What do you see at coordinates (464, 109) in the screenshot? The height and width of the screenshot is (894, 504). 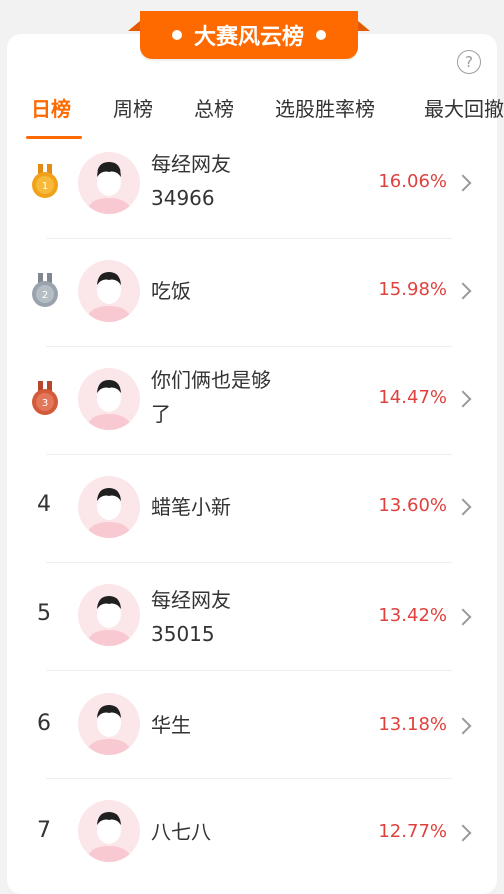 I see `tab-max-drawdown: 最大回撤` at bounding box center [464, 109].